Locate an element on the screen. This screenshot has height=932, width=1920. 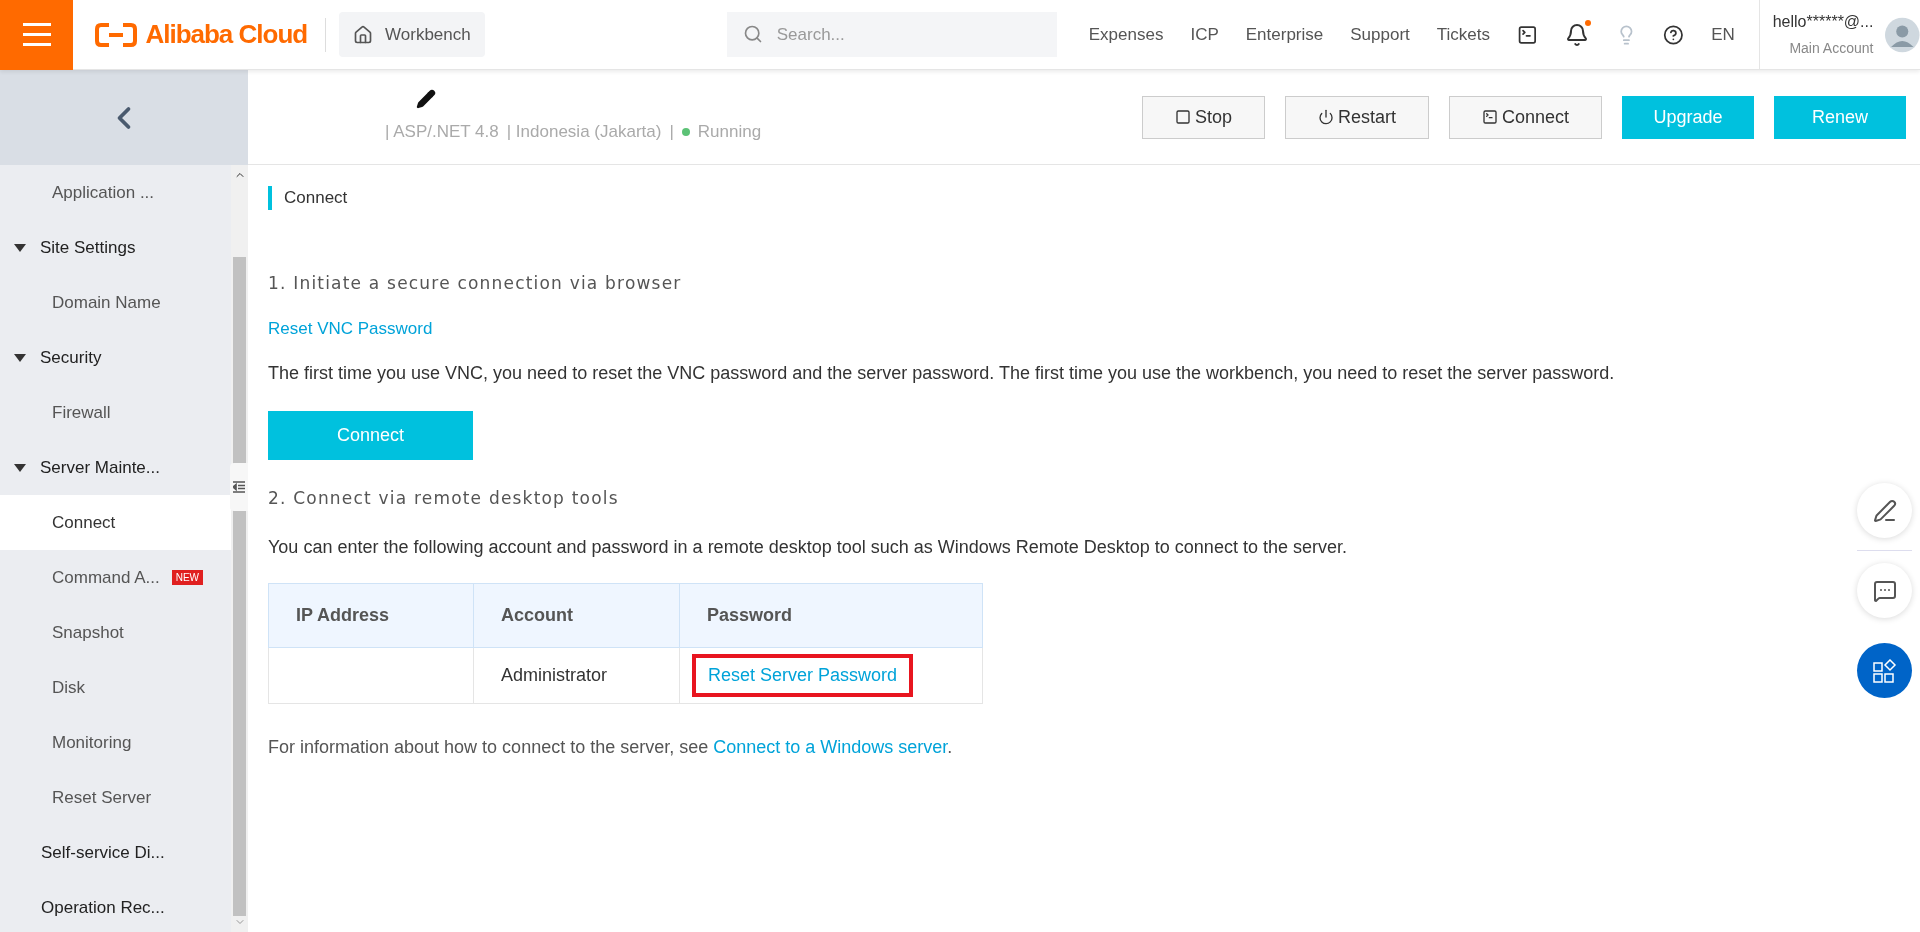
sidebar-group-label: Site Settings is located at coordinates (88, 247).